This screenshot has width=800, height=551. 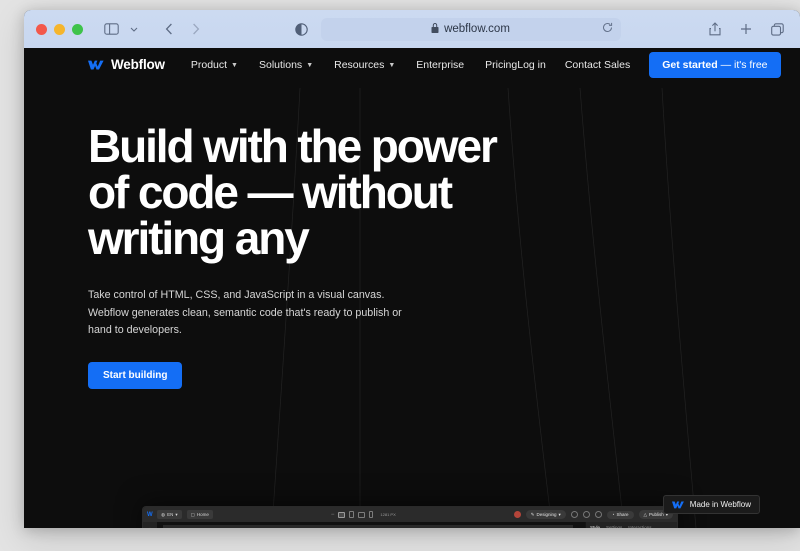 What do you see at coordinates (388, 514) in the screenshot?
I see `breakpoint-label: 1281 PX` at bounding box center [388, 514].